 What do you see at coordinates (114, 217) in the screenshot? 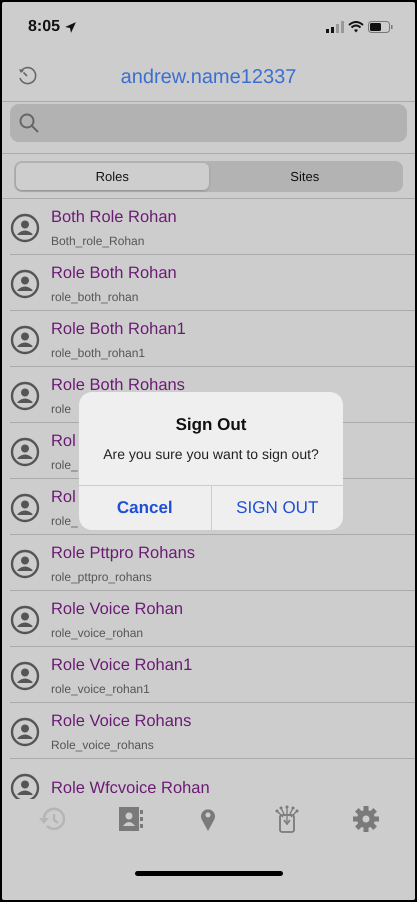
I see `role-name: Both Role Rohan` at bounding box center [114, 217].